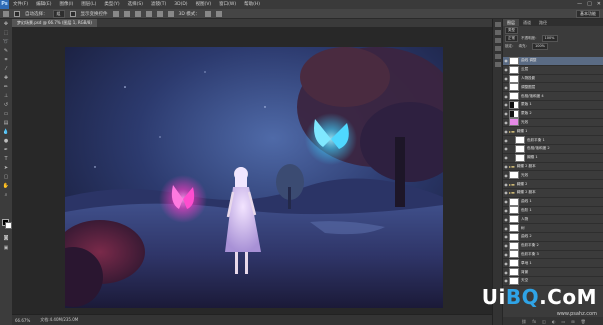  I want to click on menu-item: 视图(V), so click(204, 4).